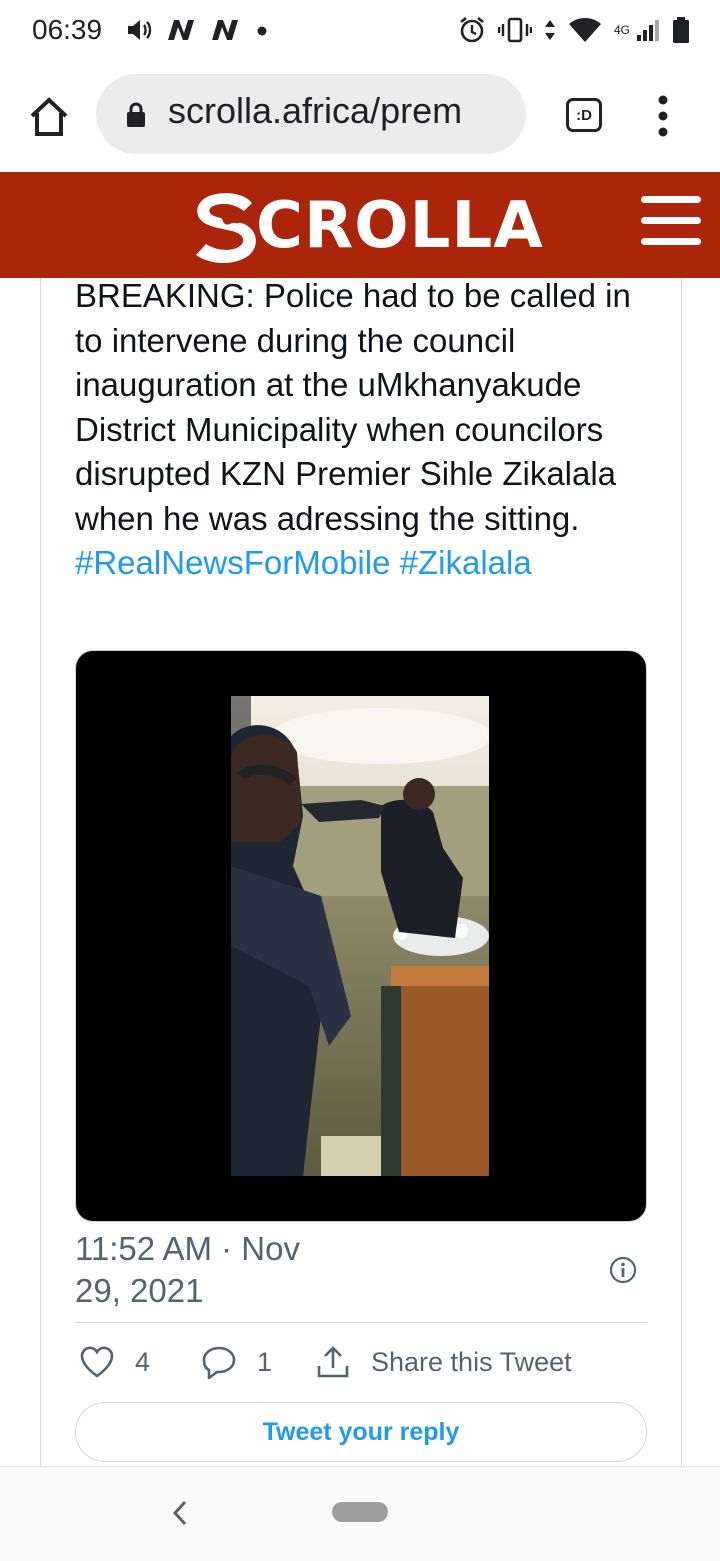 The image size is (720, 1561). I want to click on url-text: scrolla.africa/prem, so click(315, 111).